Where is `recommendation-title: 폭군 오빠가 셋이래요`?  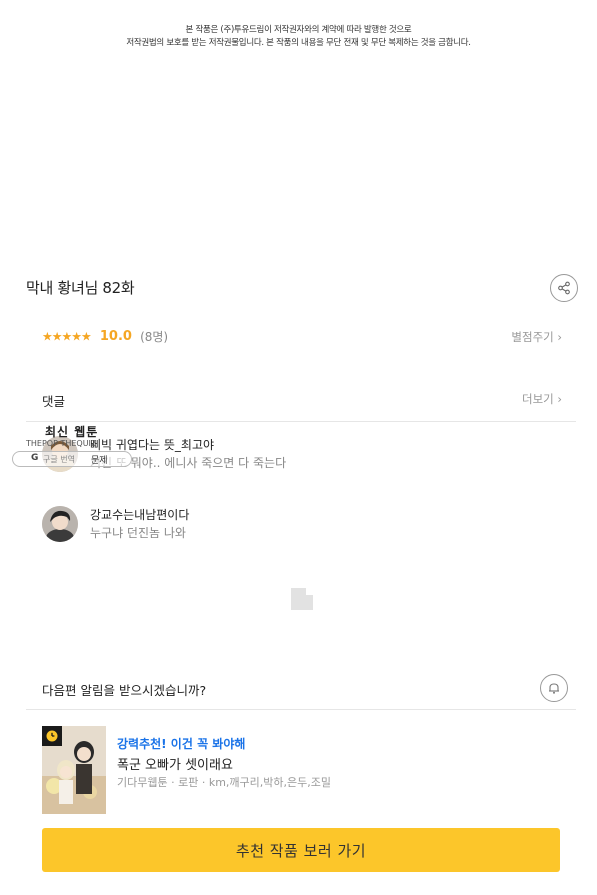
recommendation-title: 폭군 오빠가 셋이래요 is located at coordinates (175, 763).